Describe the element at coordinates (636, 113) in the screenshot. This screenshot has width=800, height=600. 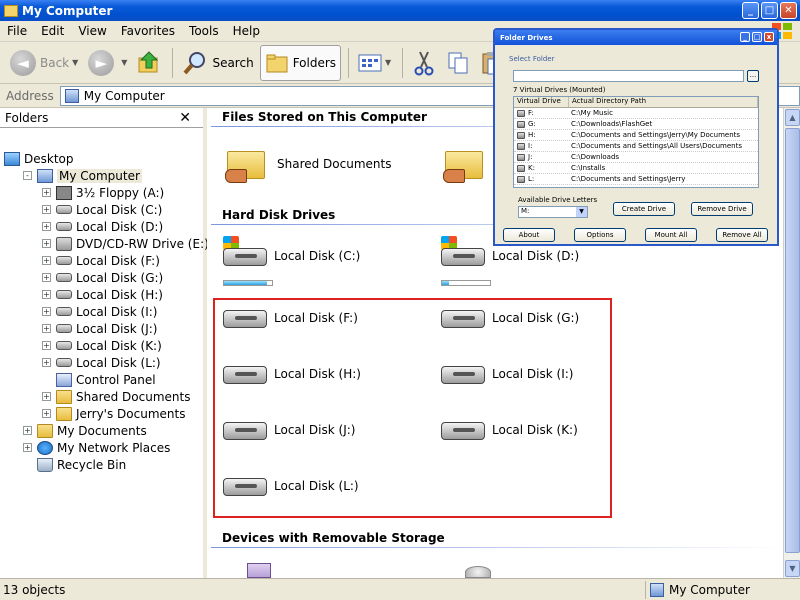
I see `list-item: F: C:\My Music` at that location.